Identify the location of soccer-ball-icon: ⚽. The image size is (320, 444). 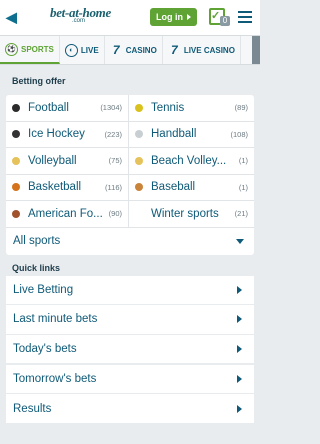
(11, 49).